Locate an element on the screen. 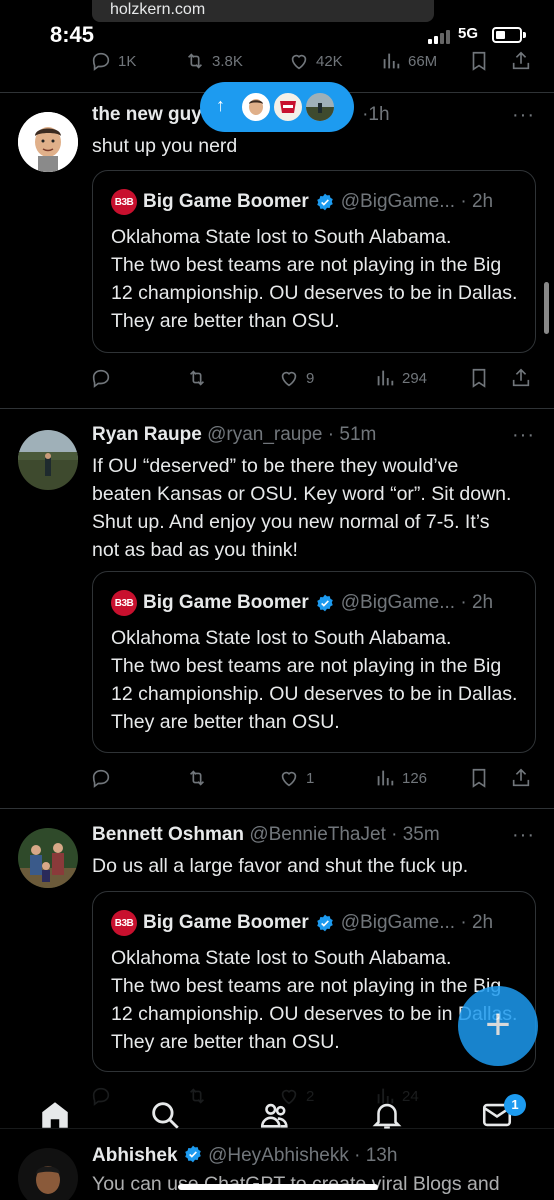 This screenshot has width=554, height=1200. communities-icon is located at coordinates (275, 1115).